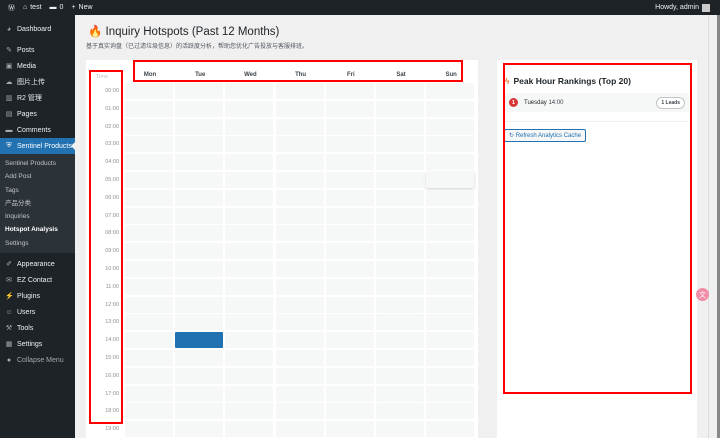  What do you see at coordinates (37, 328) in the screenshot?
I see `sidebar-item-tools: ⚒ Tools` at bounding box center [37, 328].